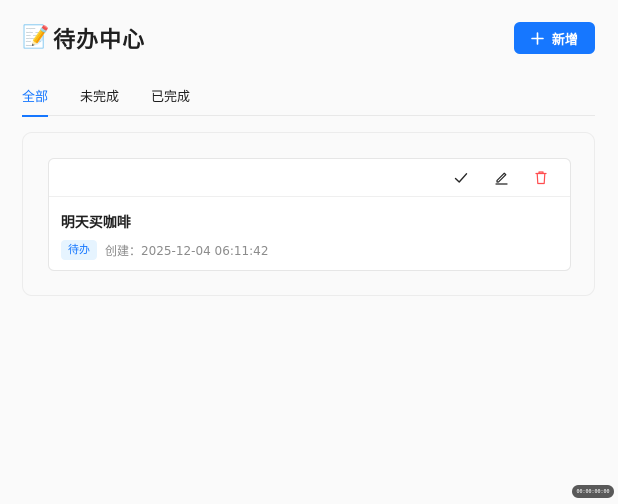 This screenshot has height=504, width=618. I want to click on delete-icon, so click(541, 178).